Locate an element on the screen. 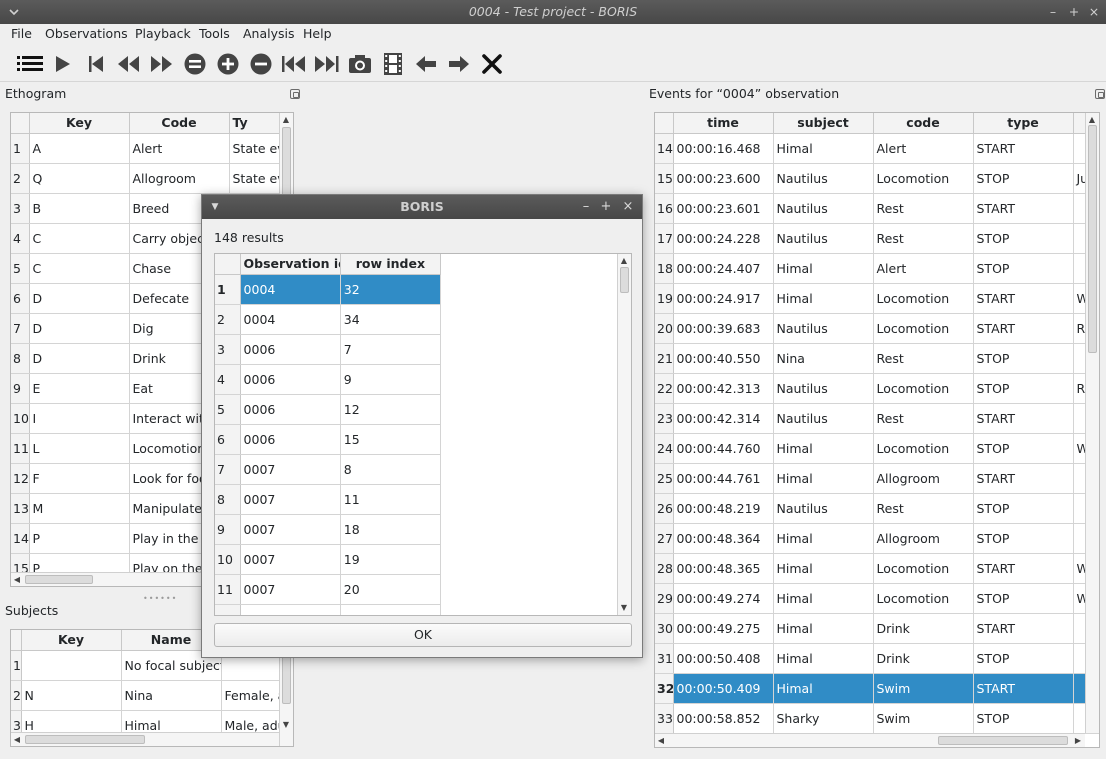 The image size is (1106, 759). events-row-number: 17 is located at coordinates (664, 238).